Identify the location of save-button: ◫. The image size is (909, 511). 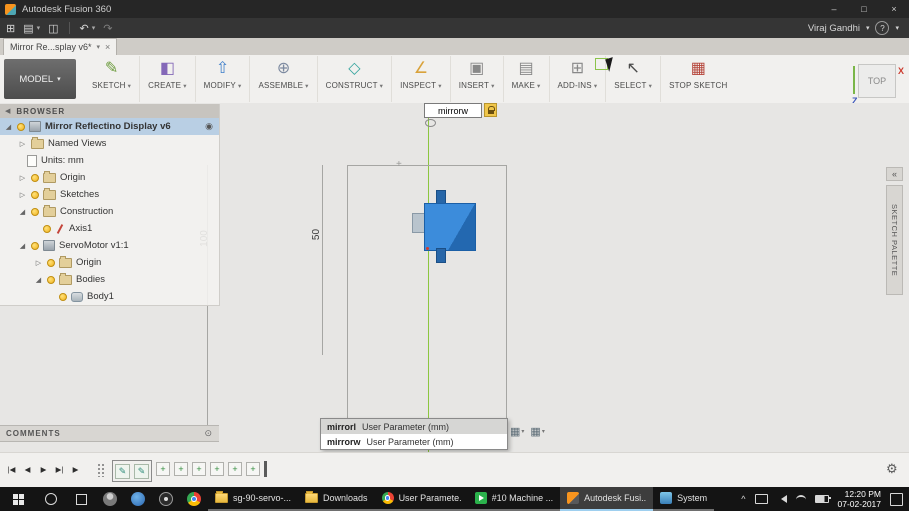
(53, 28).